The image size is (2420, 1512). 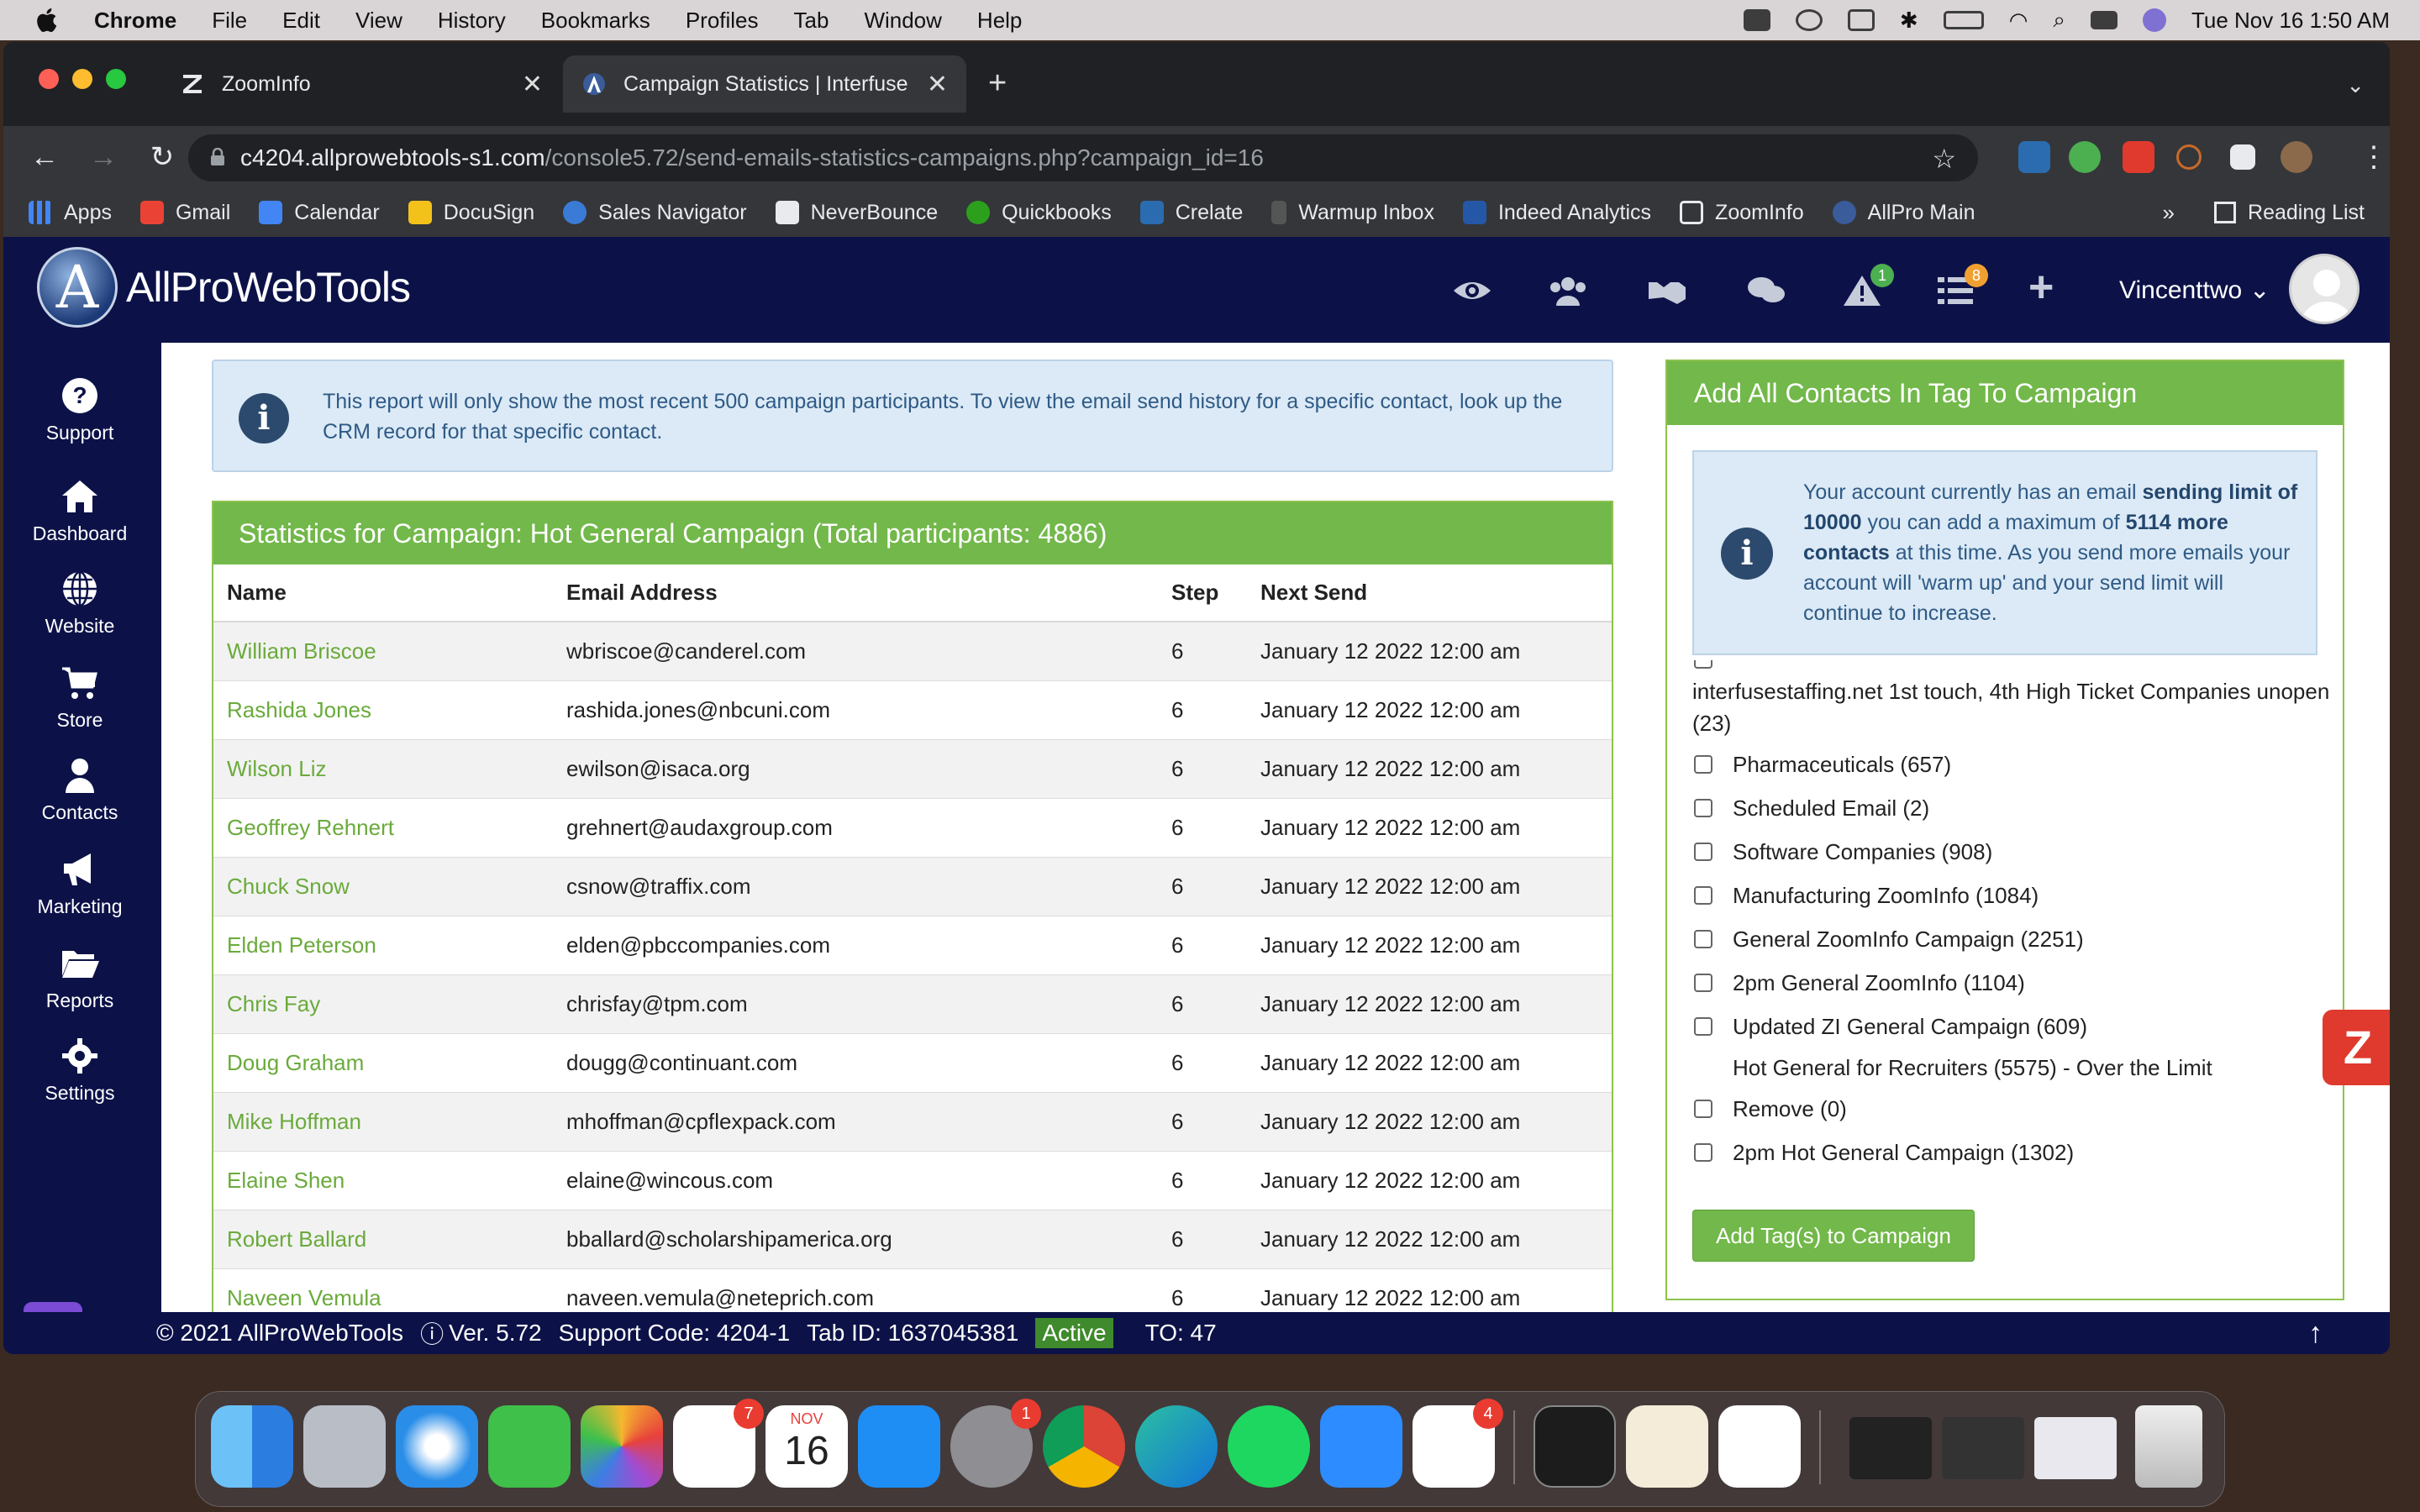 I want to click on participant-name-link: Naveen Vemula, so click(x=390, y=1290).